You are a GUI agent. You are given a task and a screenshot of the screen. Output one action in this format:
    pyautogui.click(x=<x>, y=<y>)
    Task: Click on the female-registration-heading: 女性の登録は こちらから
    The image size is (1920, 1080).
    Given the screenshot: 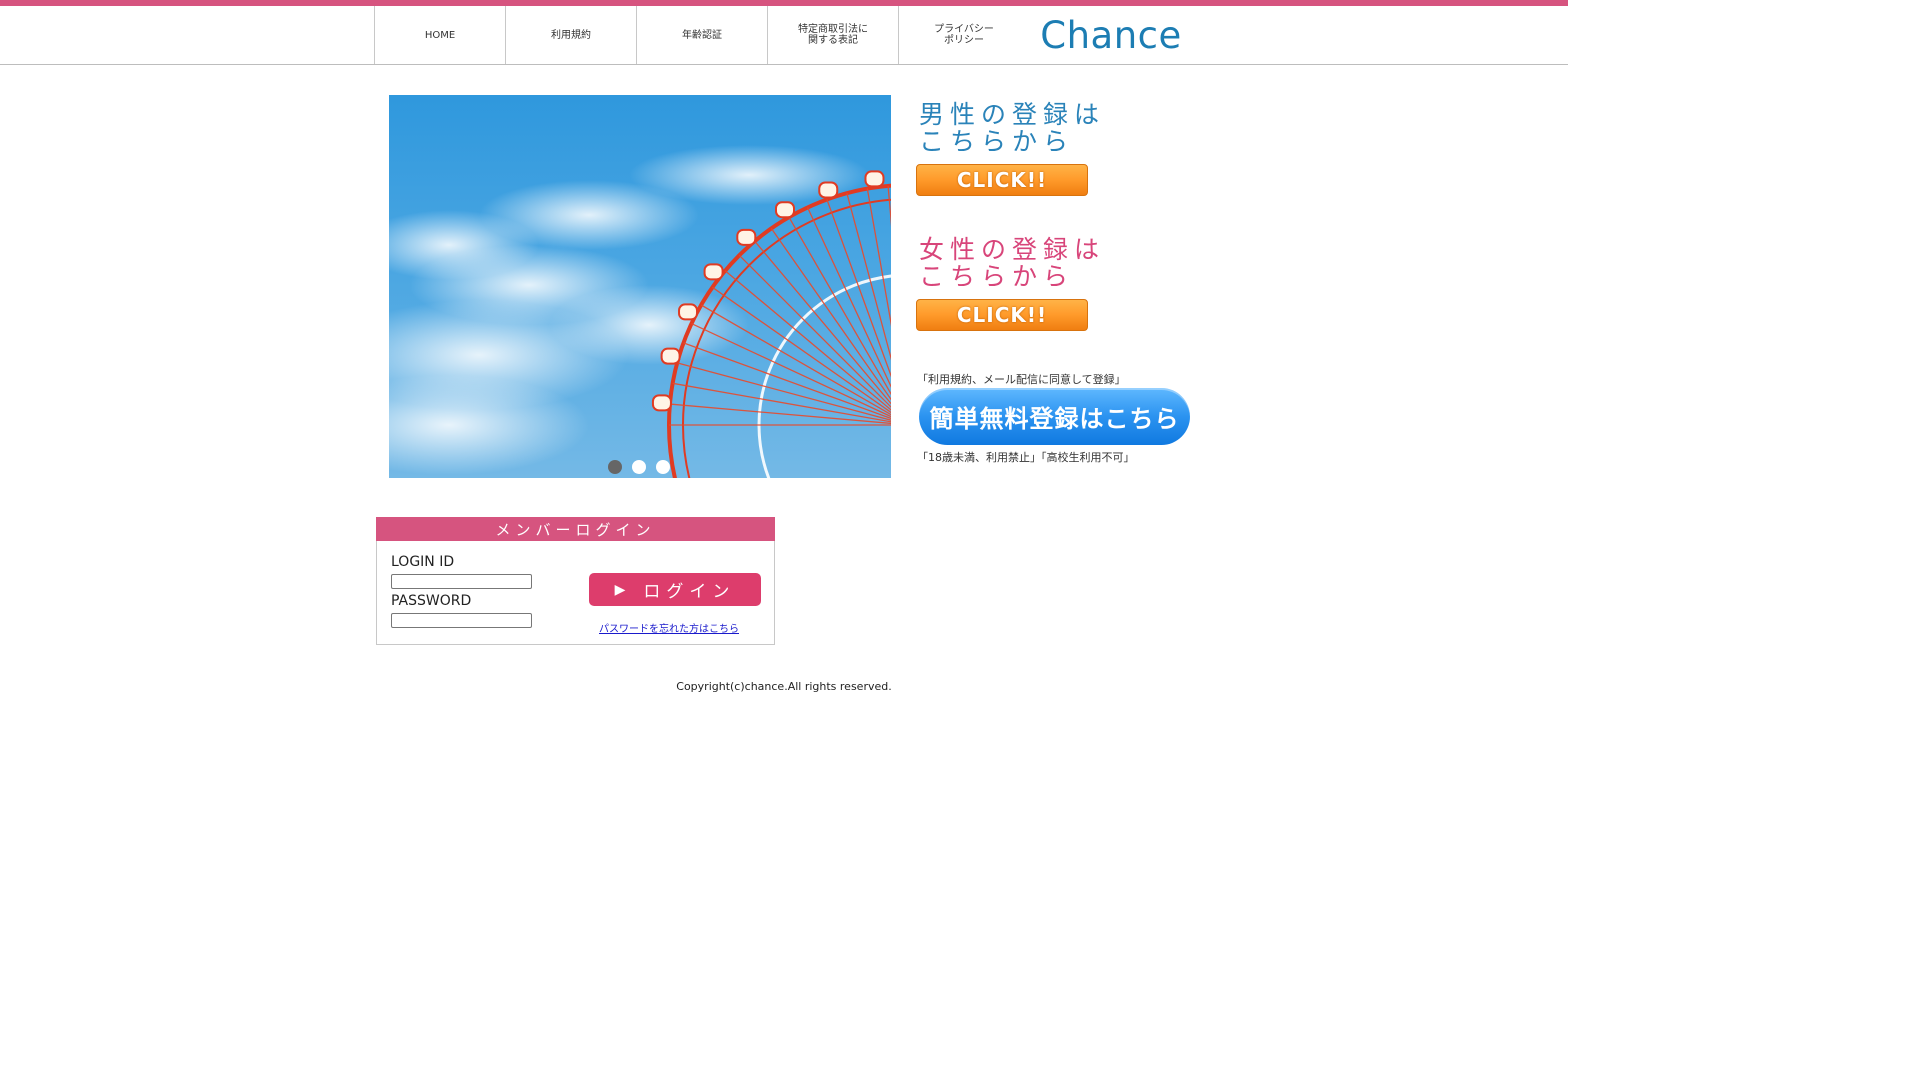 What is the action you would take?
    pyautogui.click(x=1012, y=263)
    